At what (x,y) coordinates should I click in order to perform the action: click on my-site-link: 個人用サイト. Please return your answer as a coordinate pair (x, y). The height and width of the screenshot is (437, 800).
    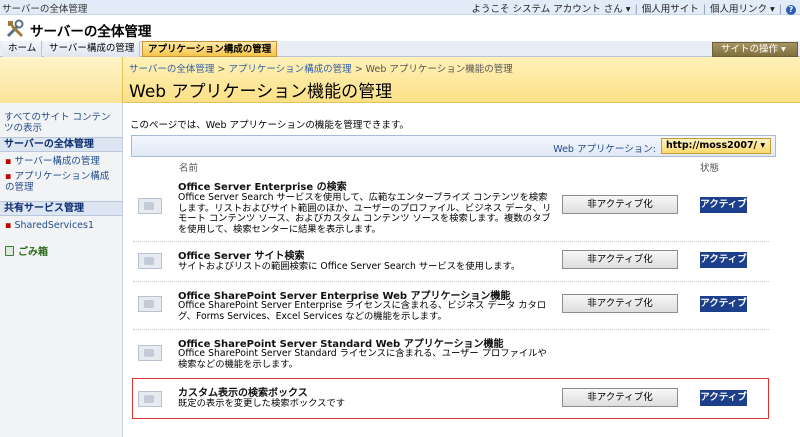
    Looking at the image, I should click on (670, 8).